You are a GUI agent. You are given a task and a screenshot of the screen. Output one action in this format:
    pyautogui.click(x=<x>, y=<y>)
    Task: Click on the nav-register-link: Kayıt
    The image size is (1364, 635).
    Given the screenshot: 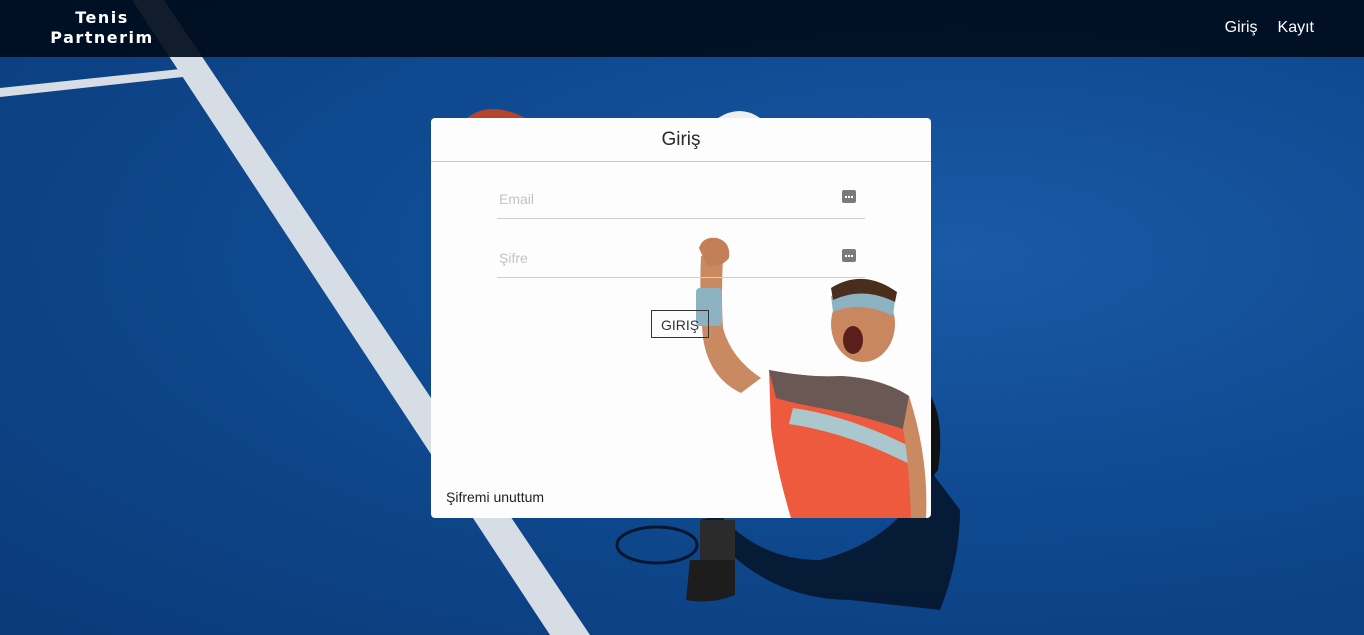 What is the action you would take?
    pyautogui.click(x=1296, y=28)
    